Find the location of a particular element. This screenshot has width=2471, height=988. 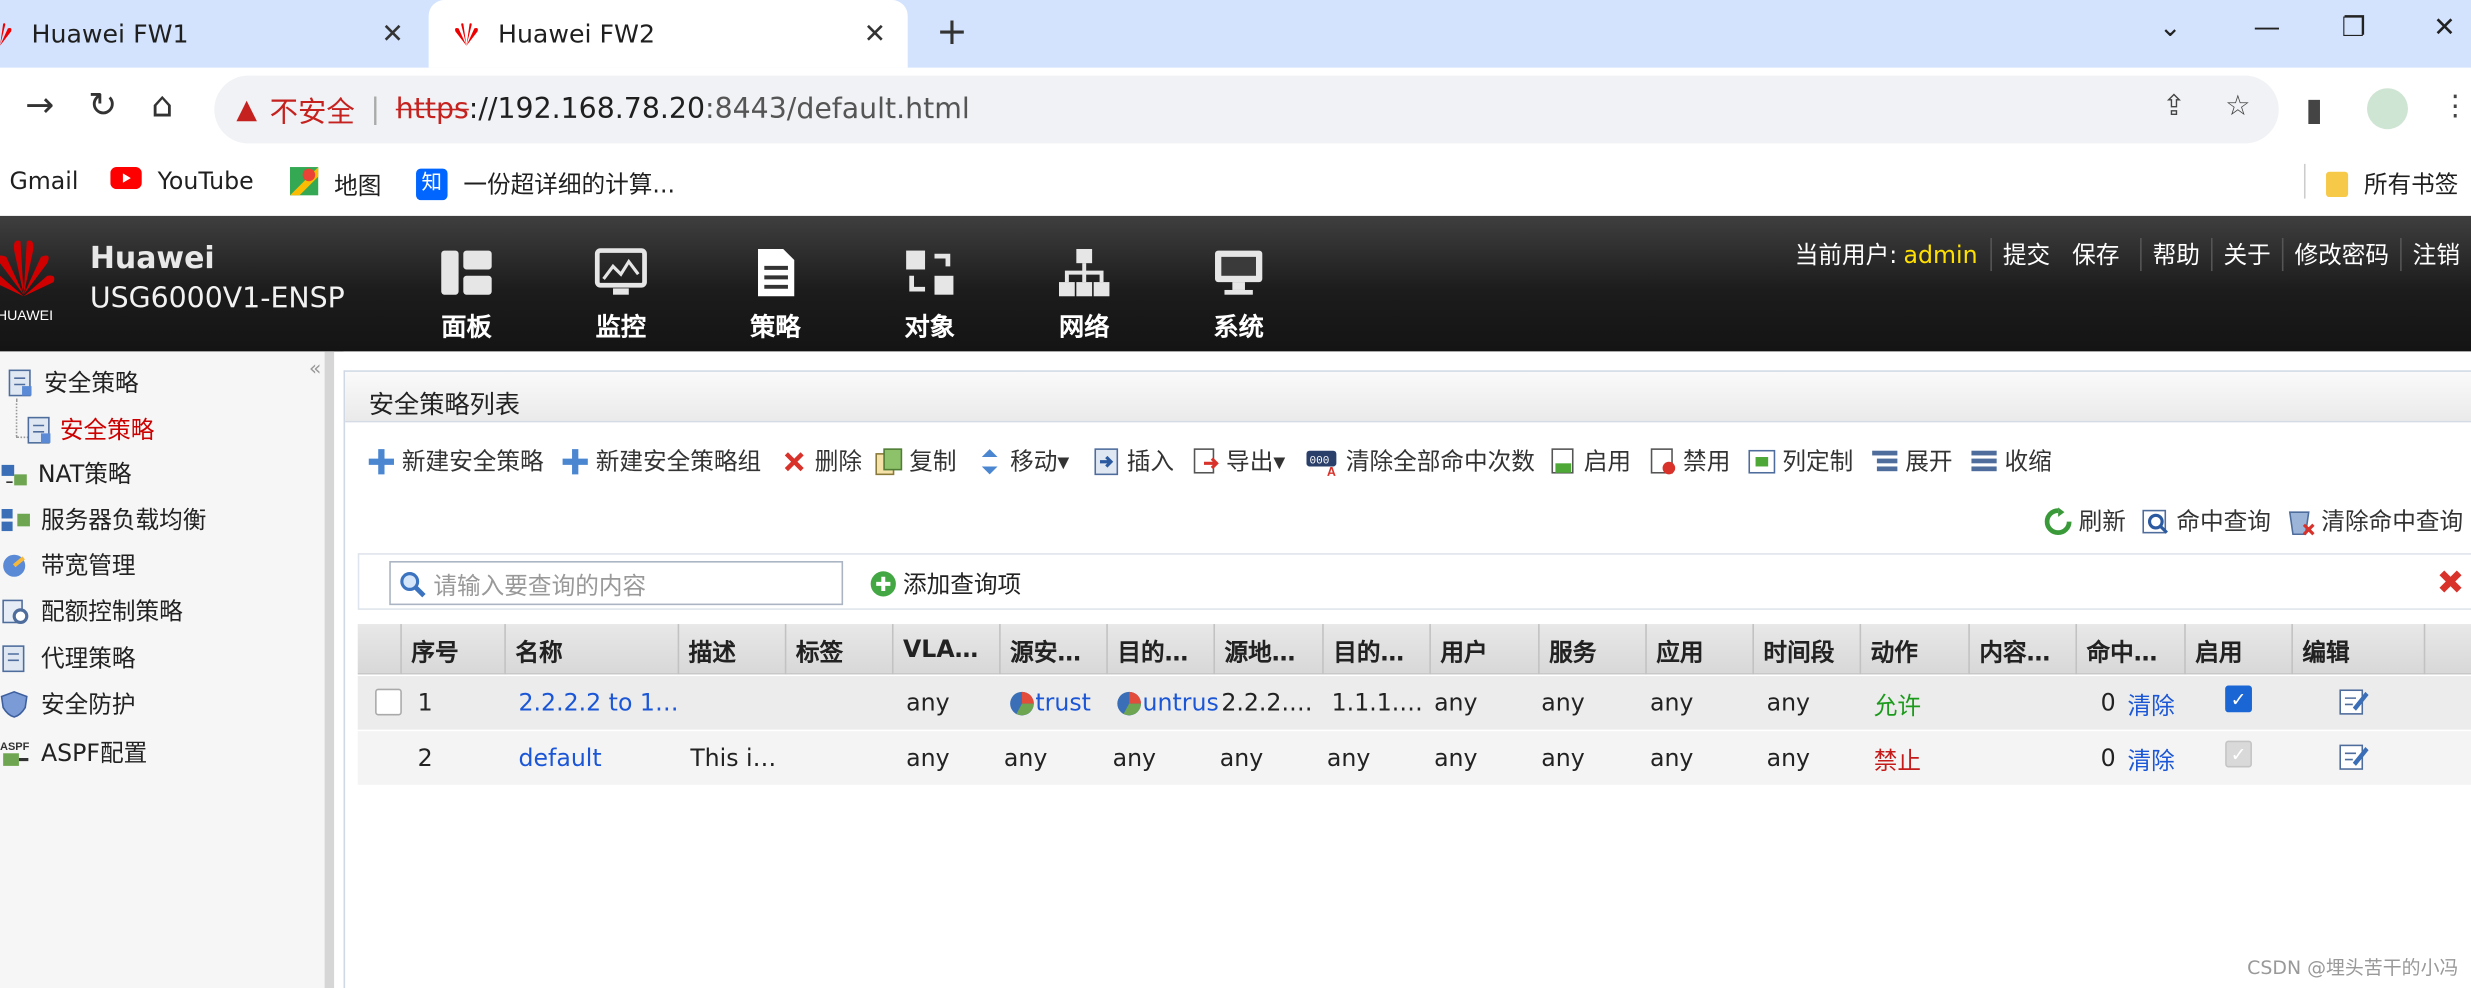

column-custom-button: 列定制 is located at coordinates (1800, 460).